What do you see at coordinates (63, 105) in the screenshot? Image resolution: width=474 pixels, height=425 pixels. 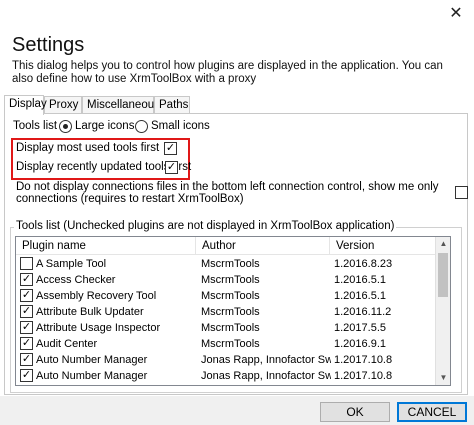 I see `tab-proxy: Proxy` at bounding box center [63, 105].